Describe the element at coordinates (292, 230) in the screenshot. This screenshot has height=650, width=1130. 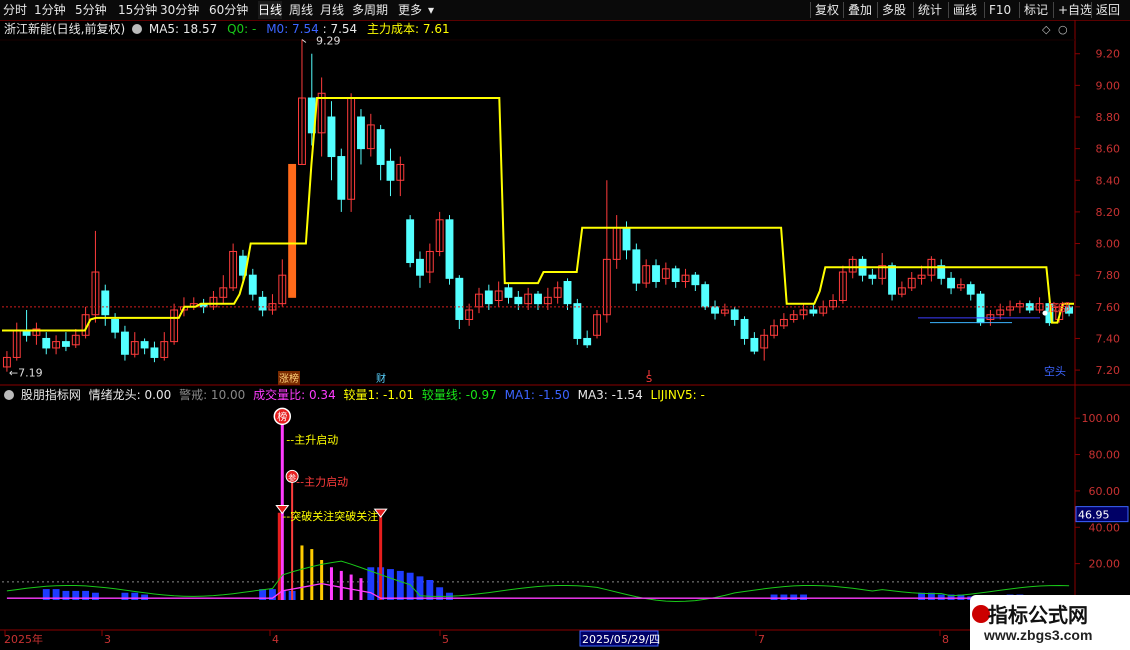
I see `candle-up` at that location.